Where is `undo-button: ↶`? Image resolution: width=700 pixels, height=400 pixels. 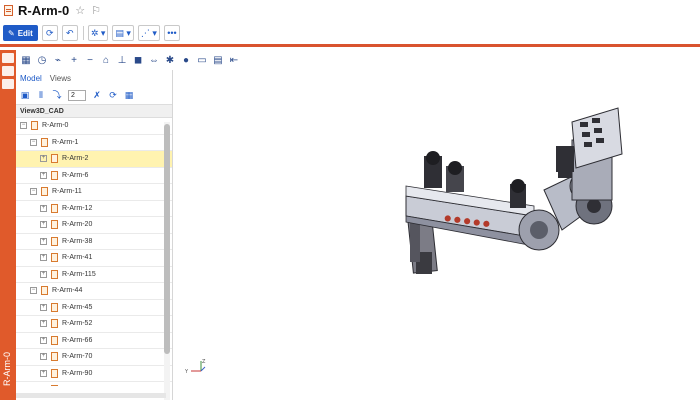 undo-button: ↶ is located at coordinates (69, 33).